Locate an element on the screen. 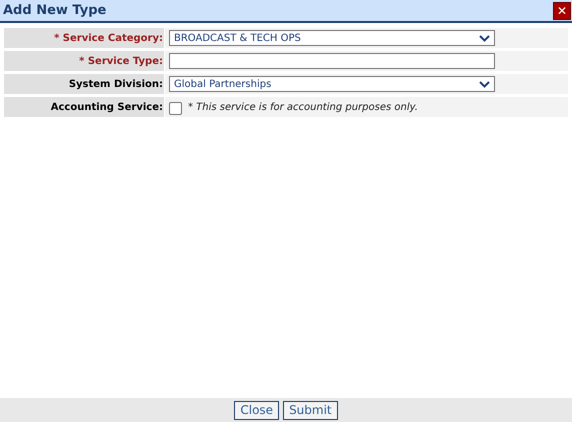 The image size is (572, 422). field-label: System Division: is located at coordinates (115, 85).